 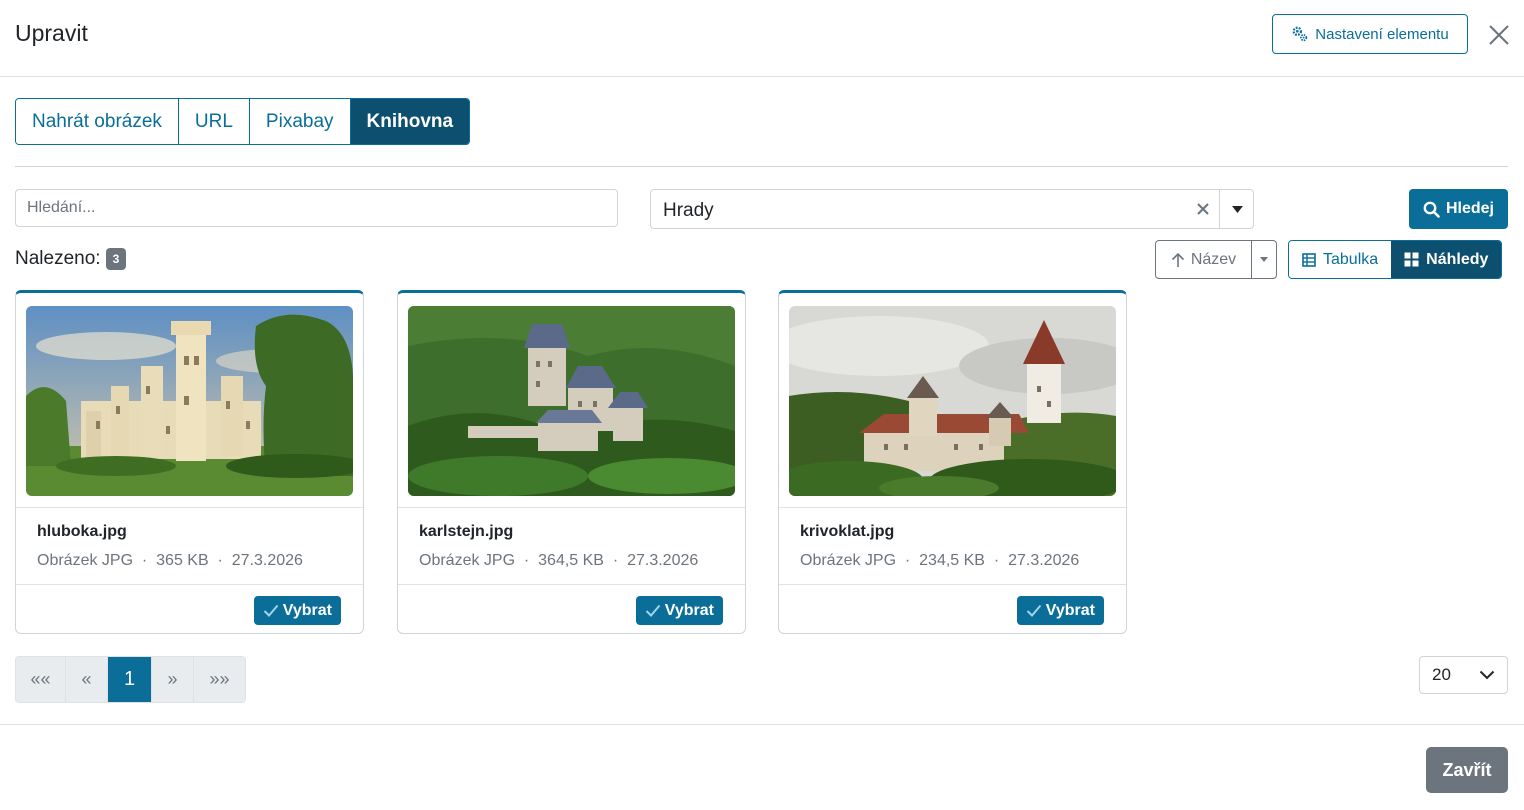 I want to click on view-toggle: Tabulka Náhledy, so click(x=1395, y=259).